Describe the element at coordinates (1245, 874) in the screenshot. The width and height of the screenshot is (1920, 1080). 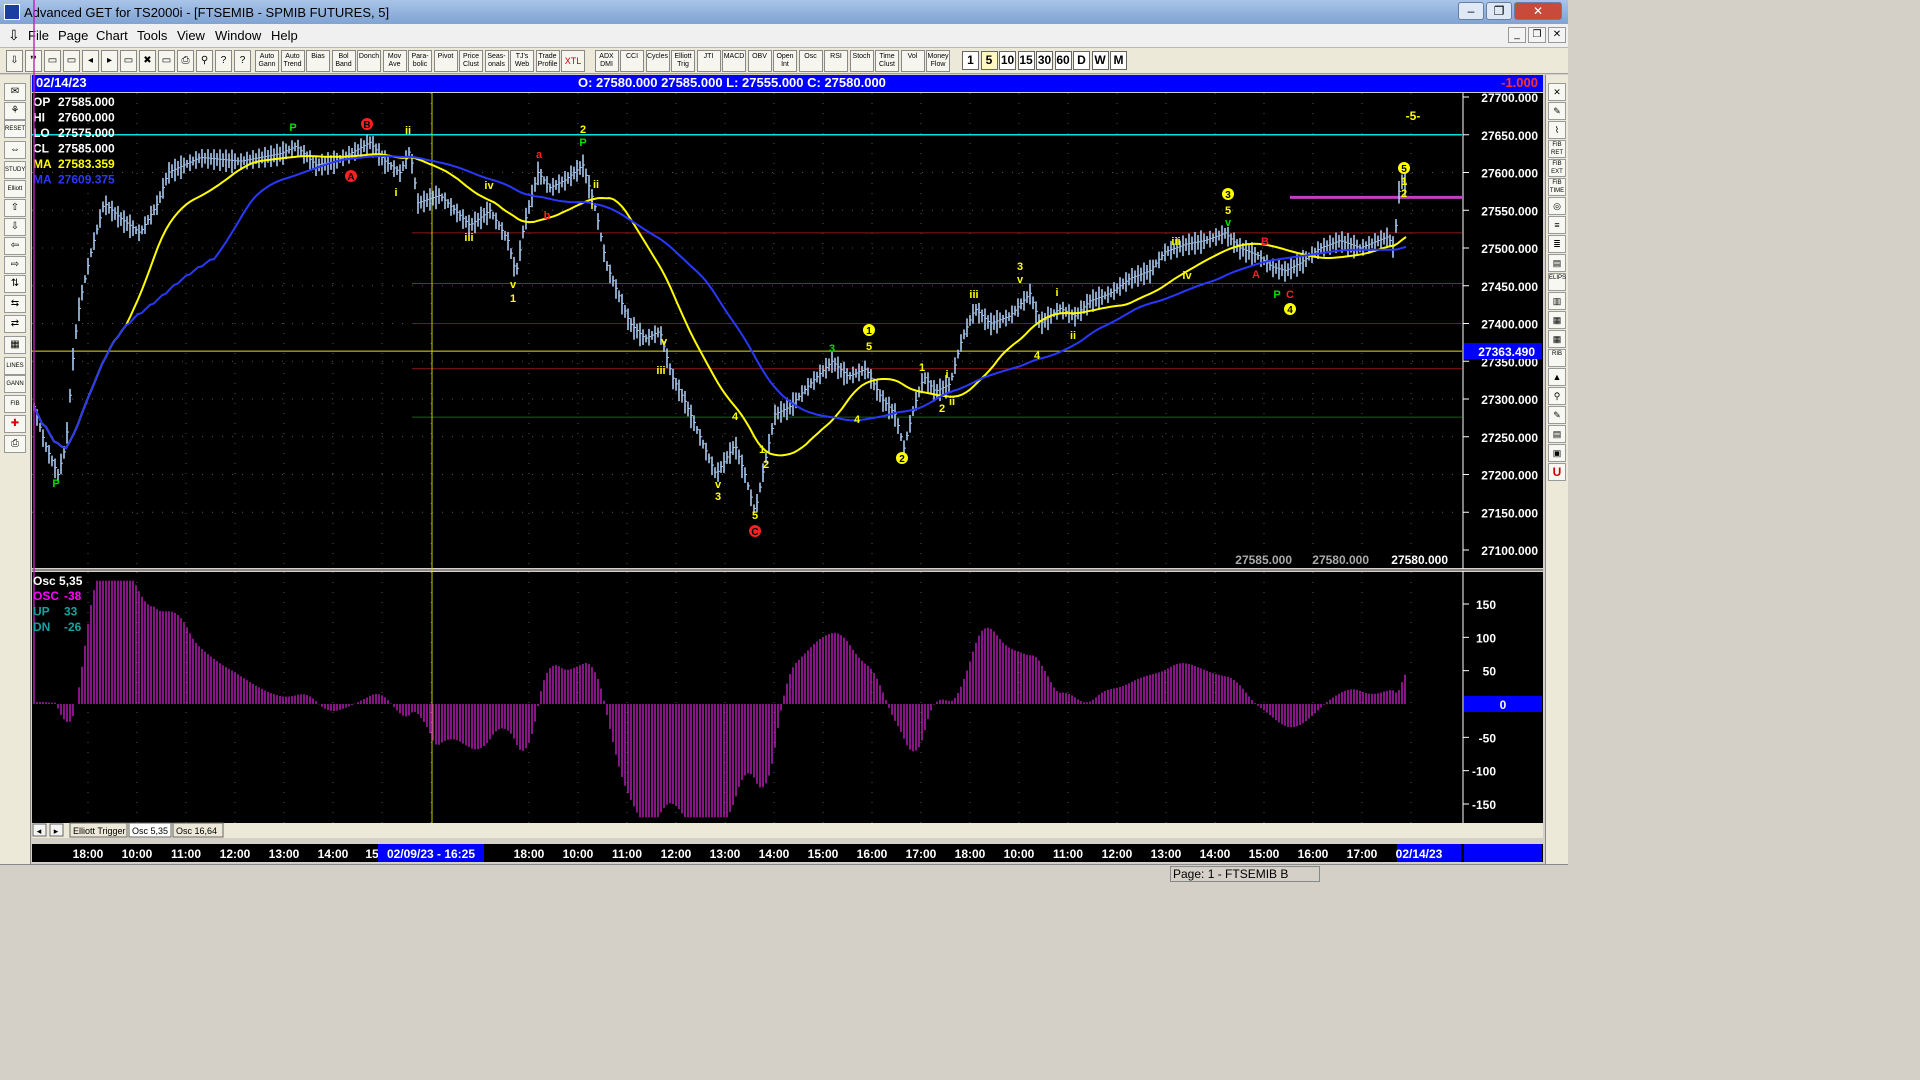
I see `status-page-info: Page: 1 - FTSEMIB B` at that location.